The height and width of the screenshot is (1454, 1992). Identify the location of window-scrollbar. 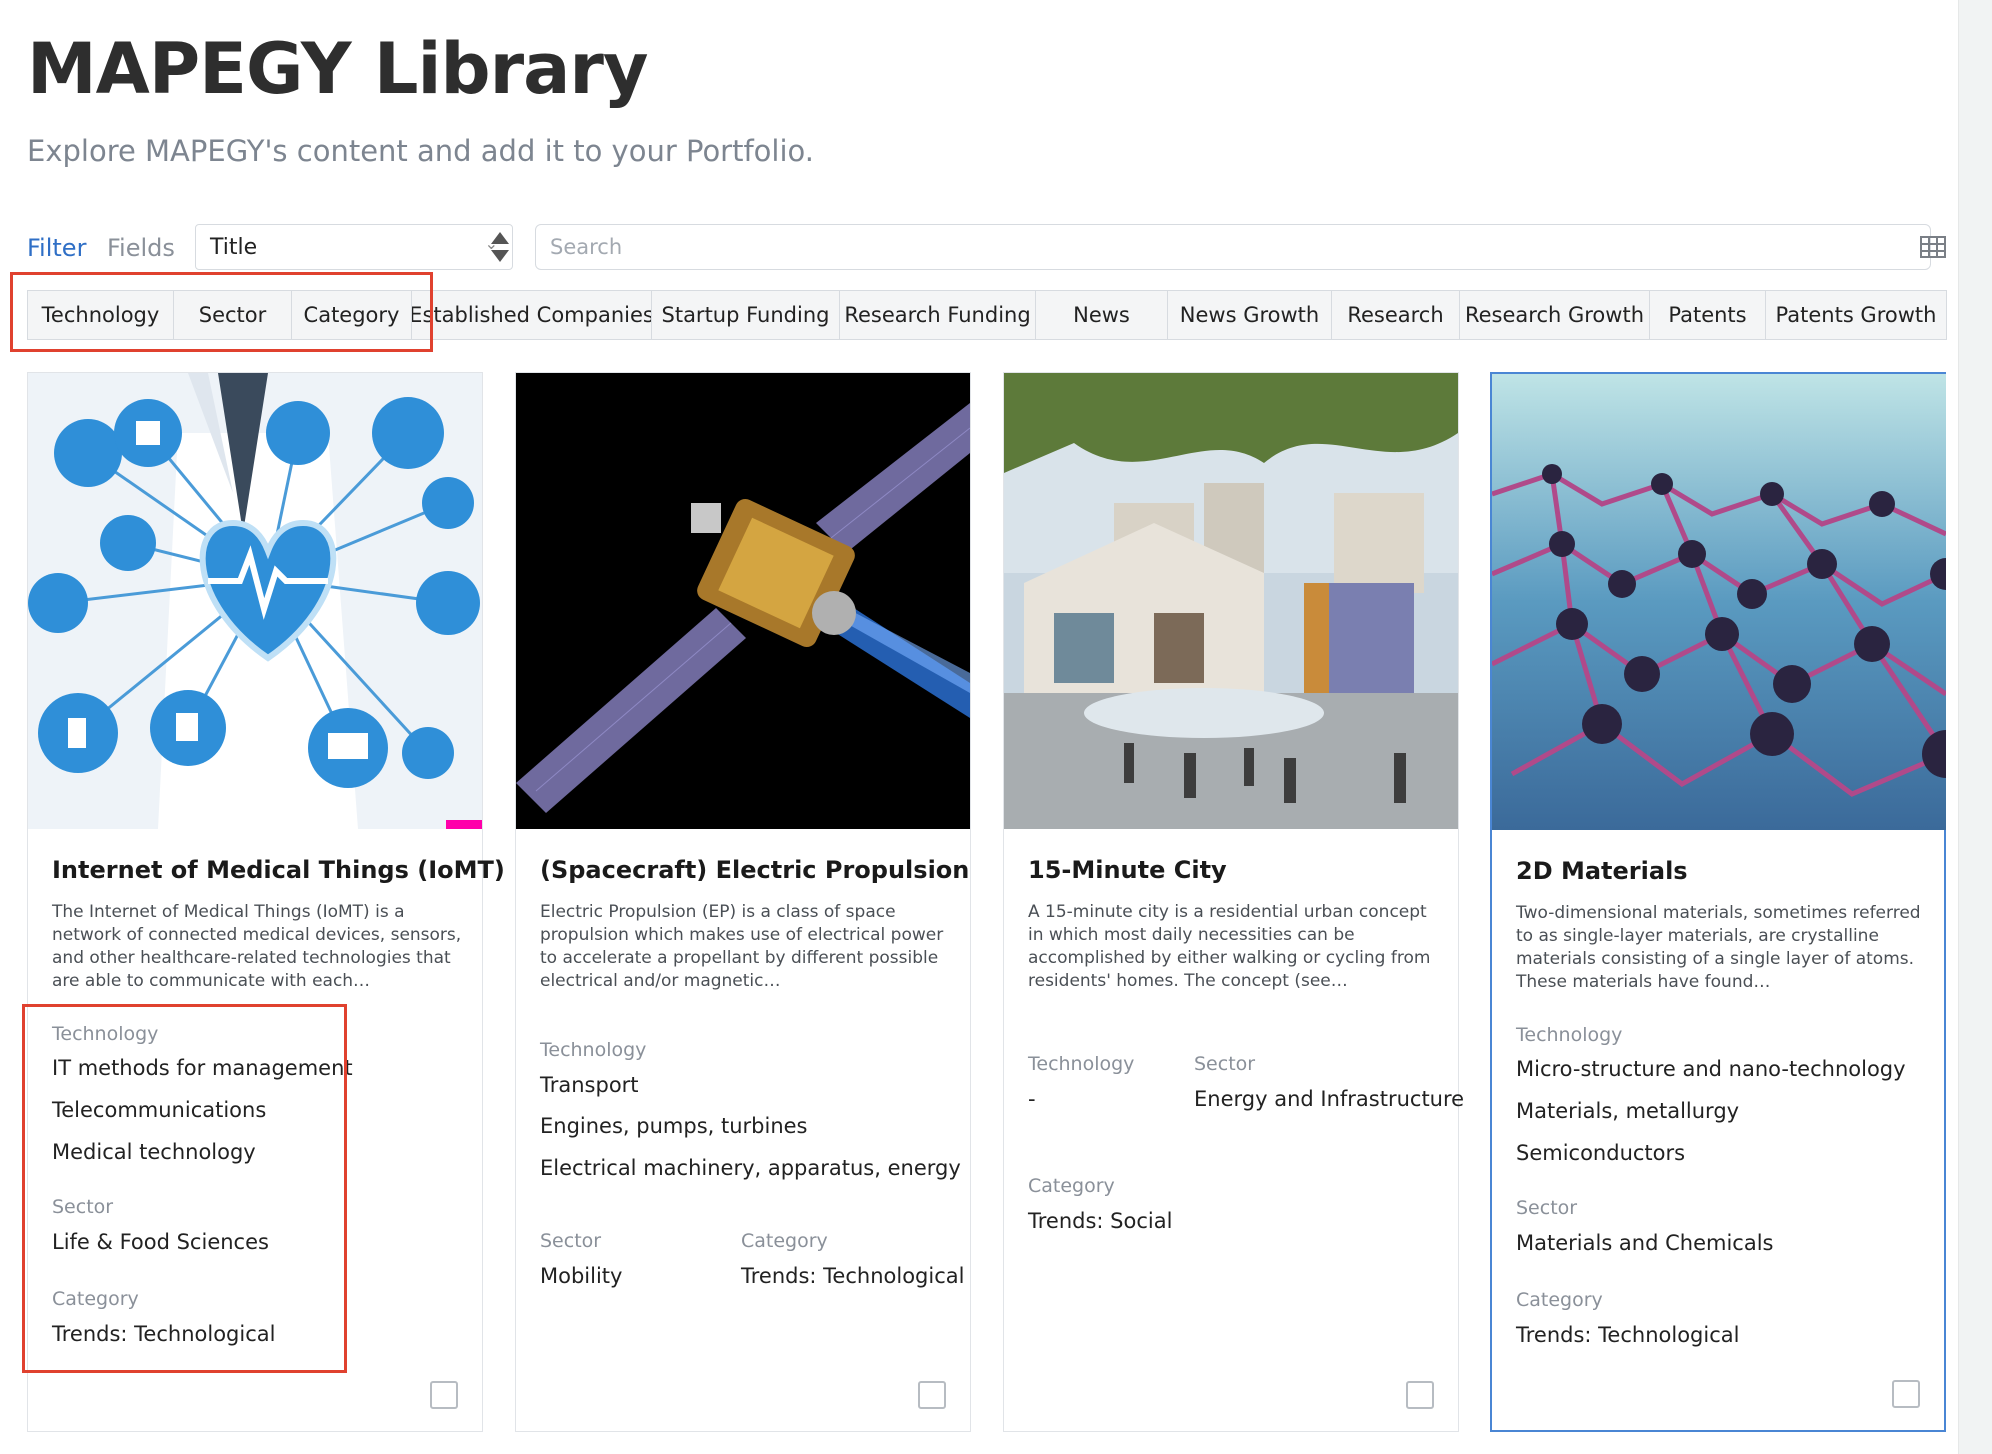
(1975, 727).